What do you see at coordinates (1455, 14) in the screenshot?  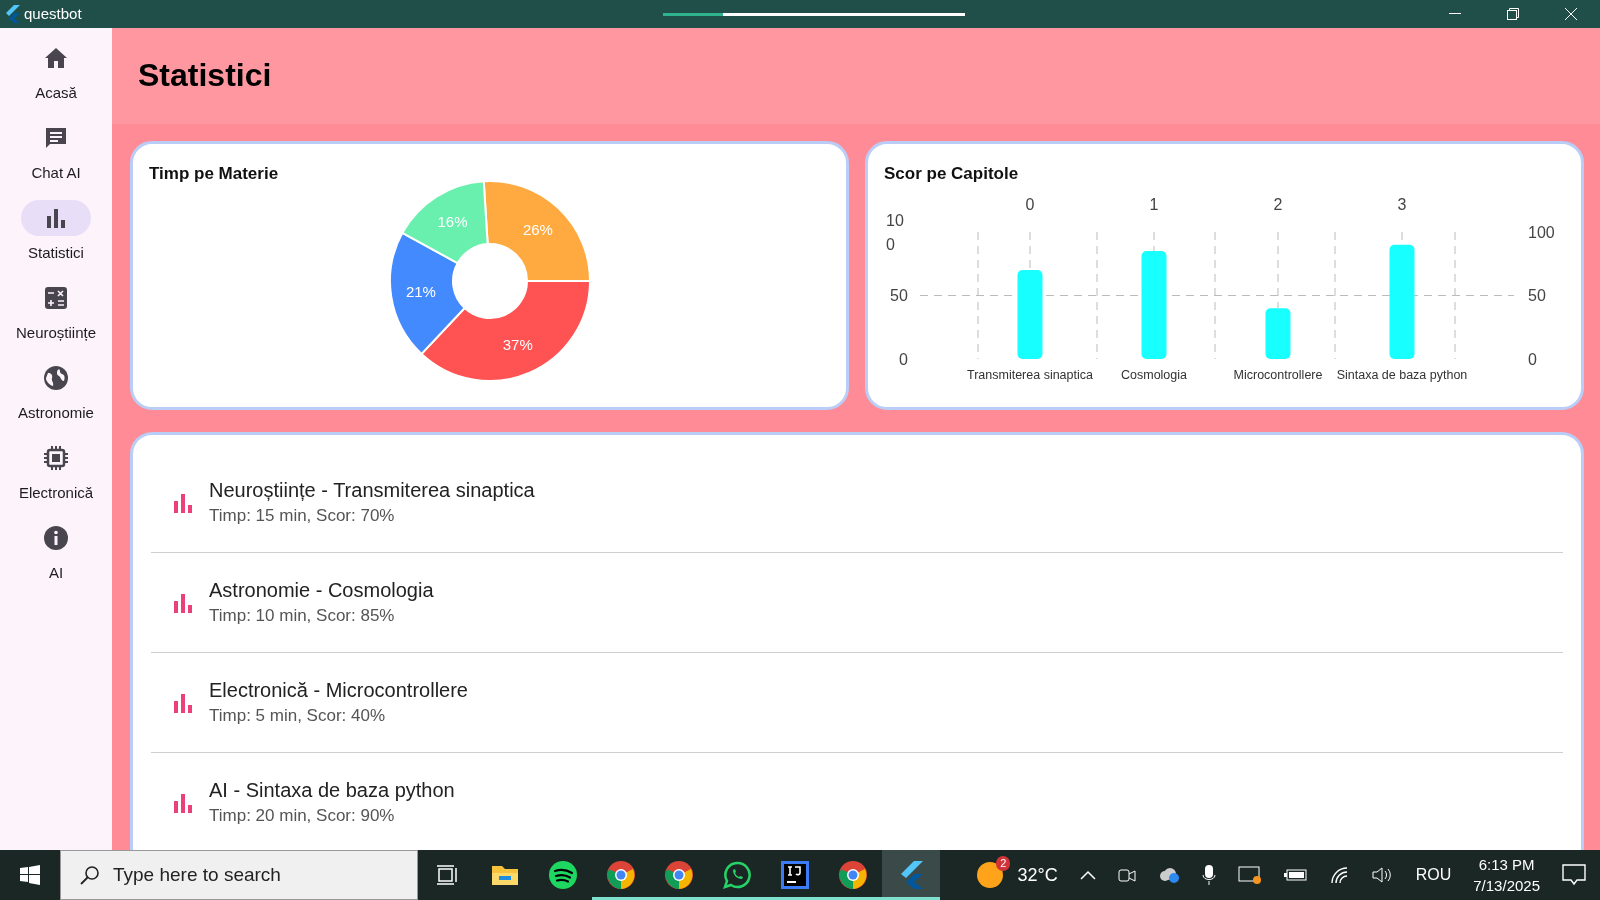 I see `minimize-icon` at bounding box center [1455, 14].